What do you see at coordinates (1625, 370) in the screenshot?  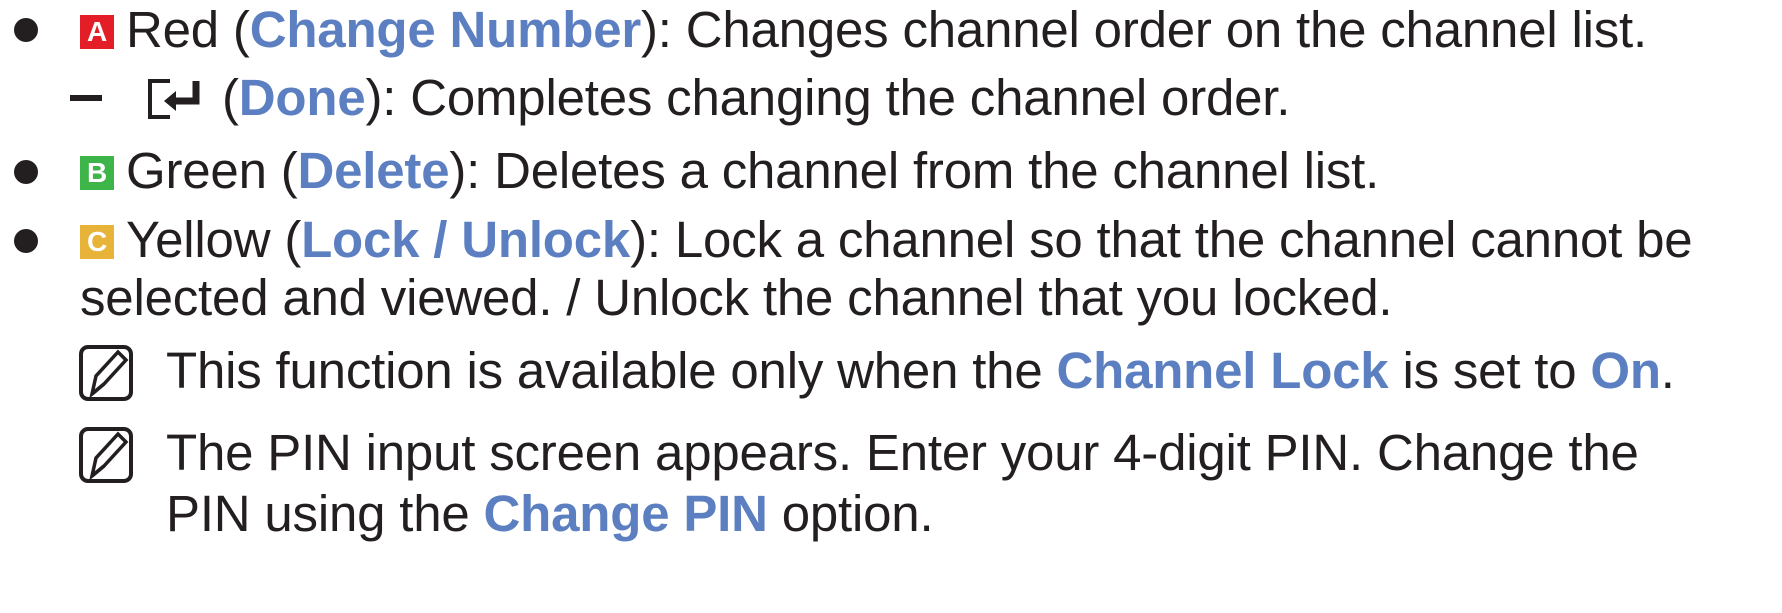 I see `note-highlight: On` at bounding box center [1625, 370].